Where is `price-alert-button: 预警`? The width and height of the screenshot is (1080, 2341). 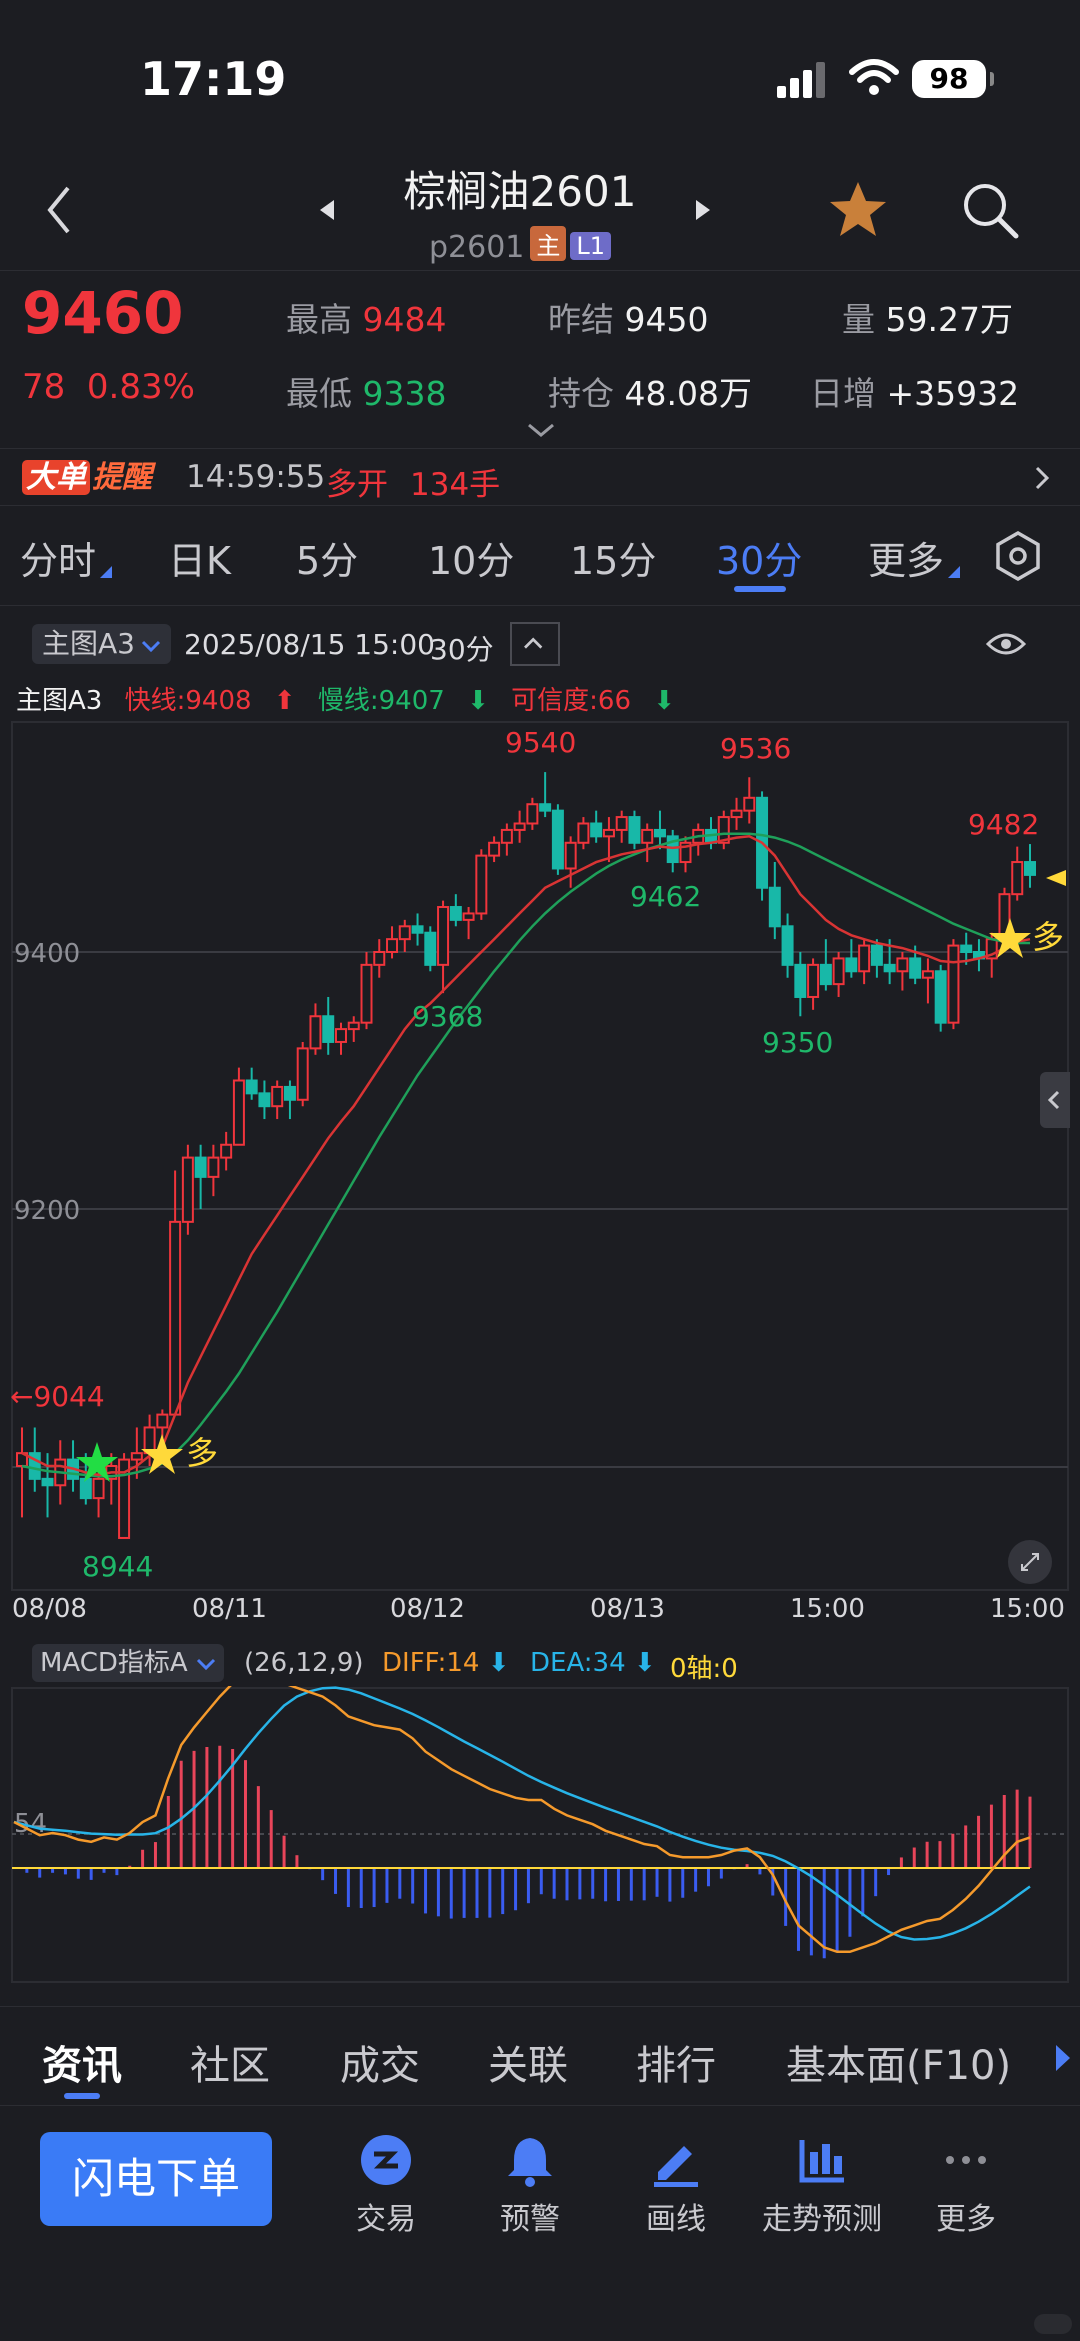 price-alert-button: 预警 is located at coordinates (530, 2192).